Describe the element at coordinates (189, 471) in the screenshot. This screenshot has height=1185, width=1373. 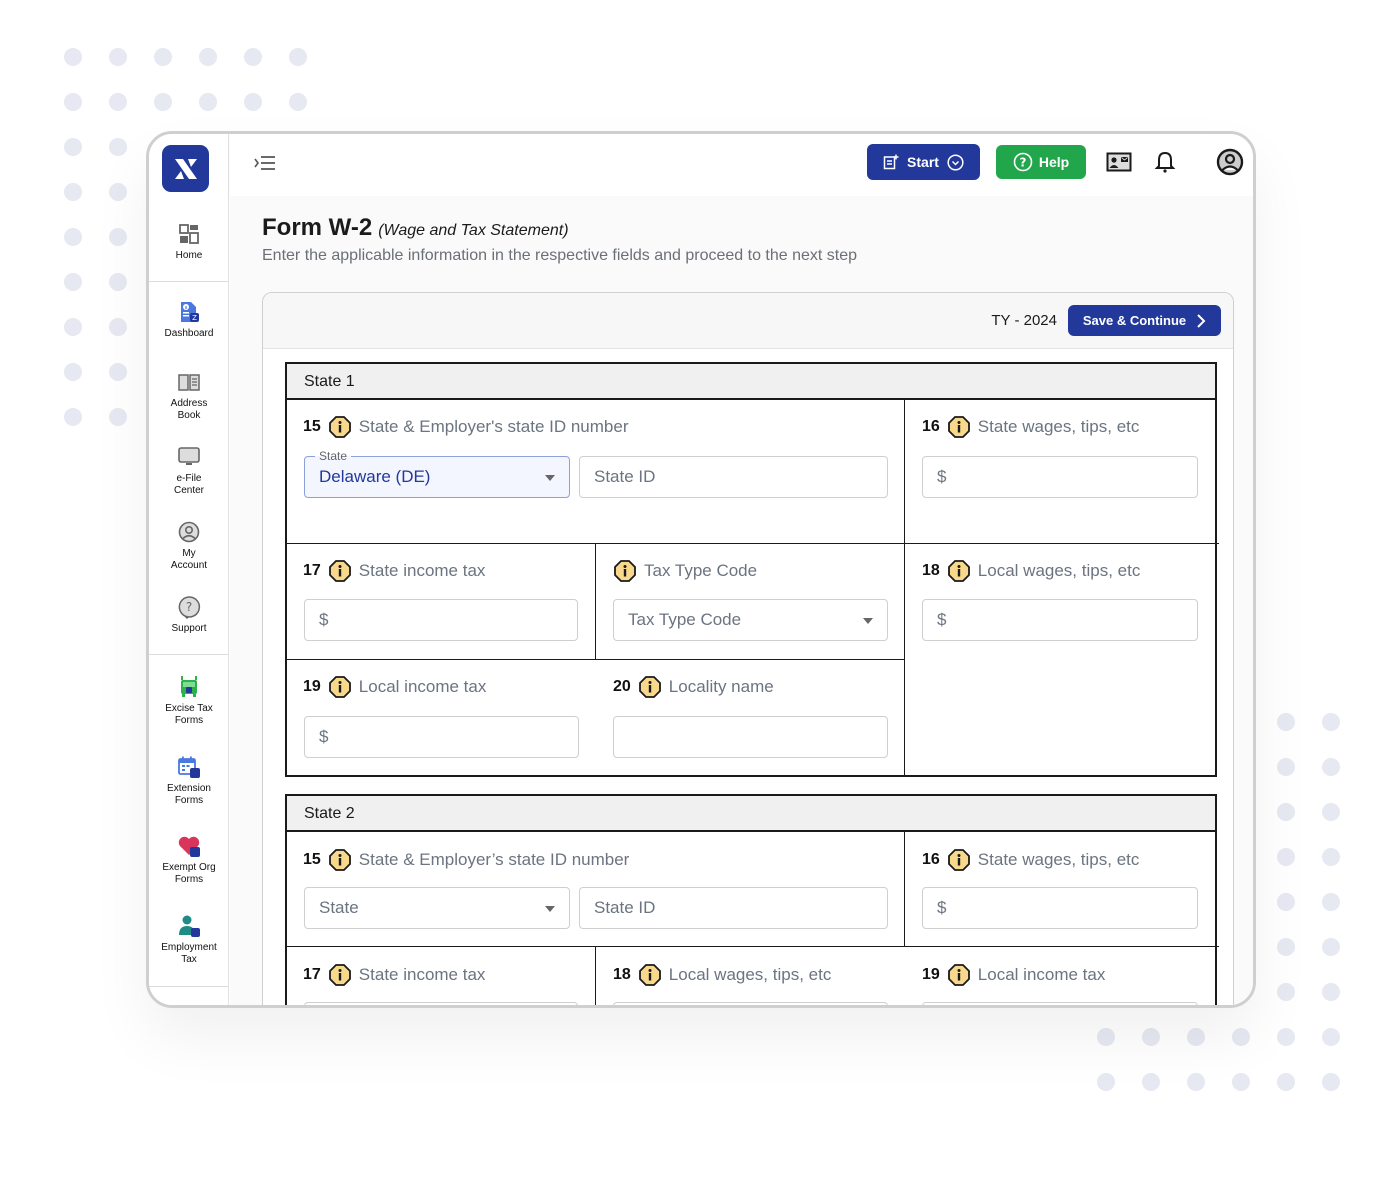
I see `sidebar-item-efile-center: e-File Center` at that location.